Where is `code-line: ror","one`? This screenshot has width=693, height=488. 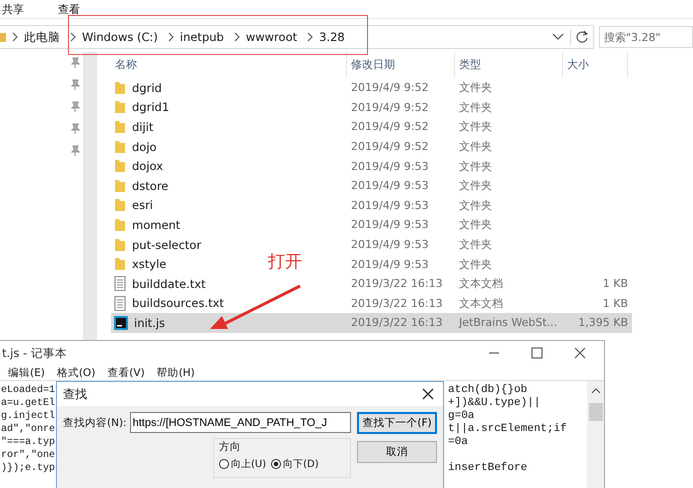 code-line: ror","one is located at coordinates (28, 455).